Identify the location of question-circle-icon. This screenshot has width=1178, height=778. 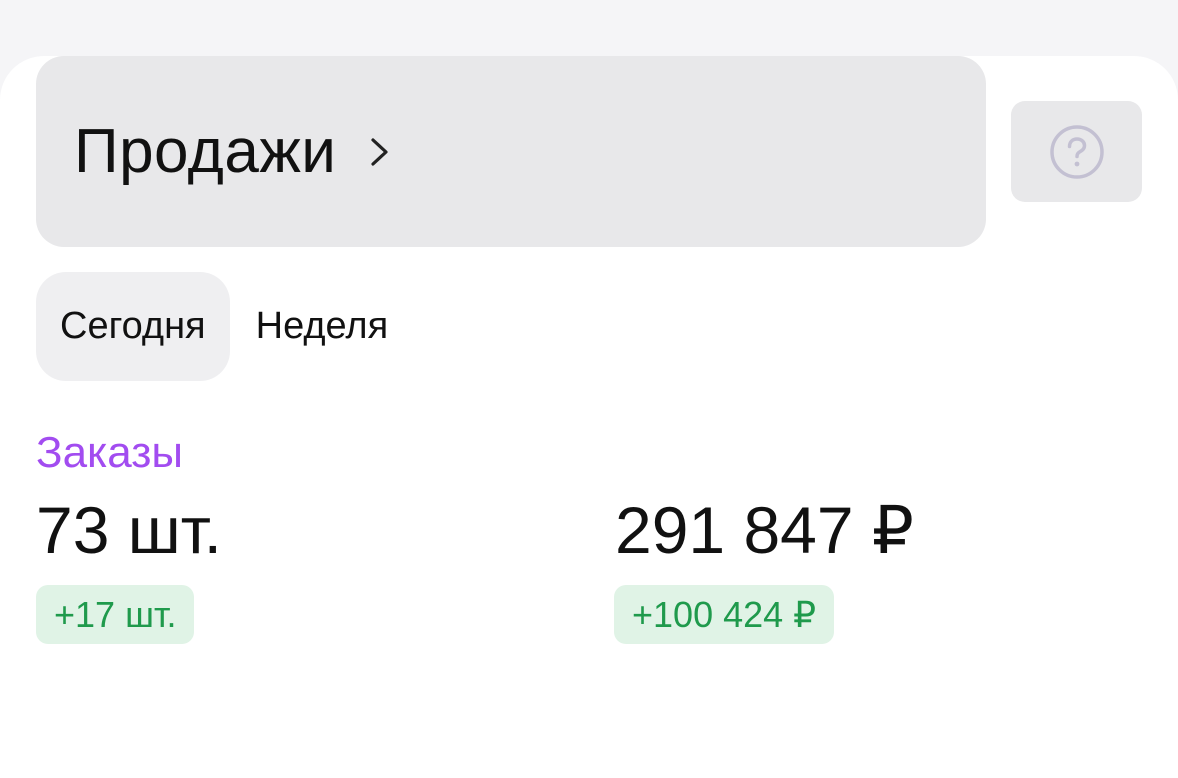
(1076, 151).